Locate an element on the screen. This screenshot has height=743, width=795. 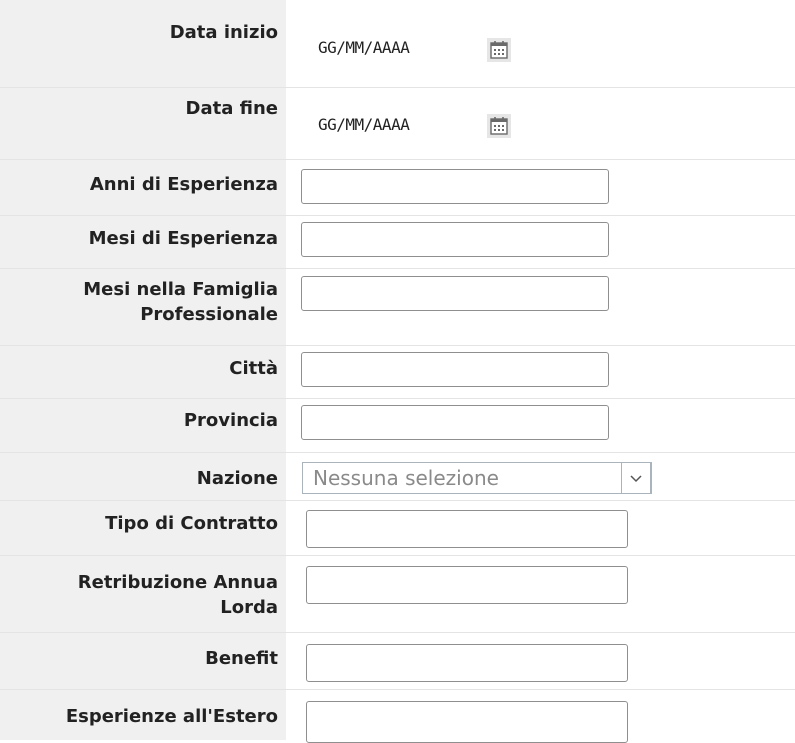
row-nazione: Nazione Nessuna selezione is located at coordinates (397, 476).